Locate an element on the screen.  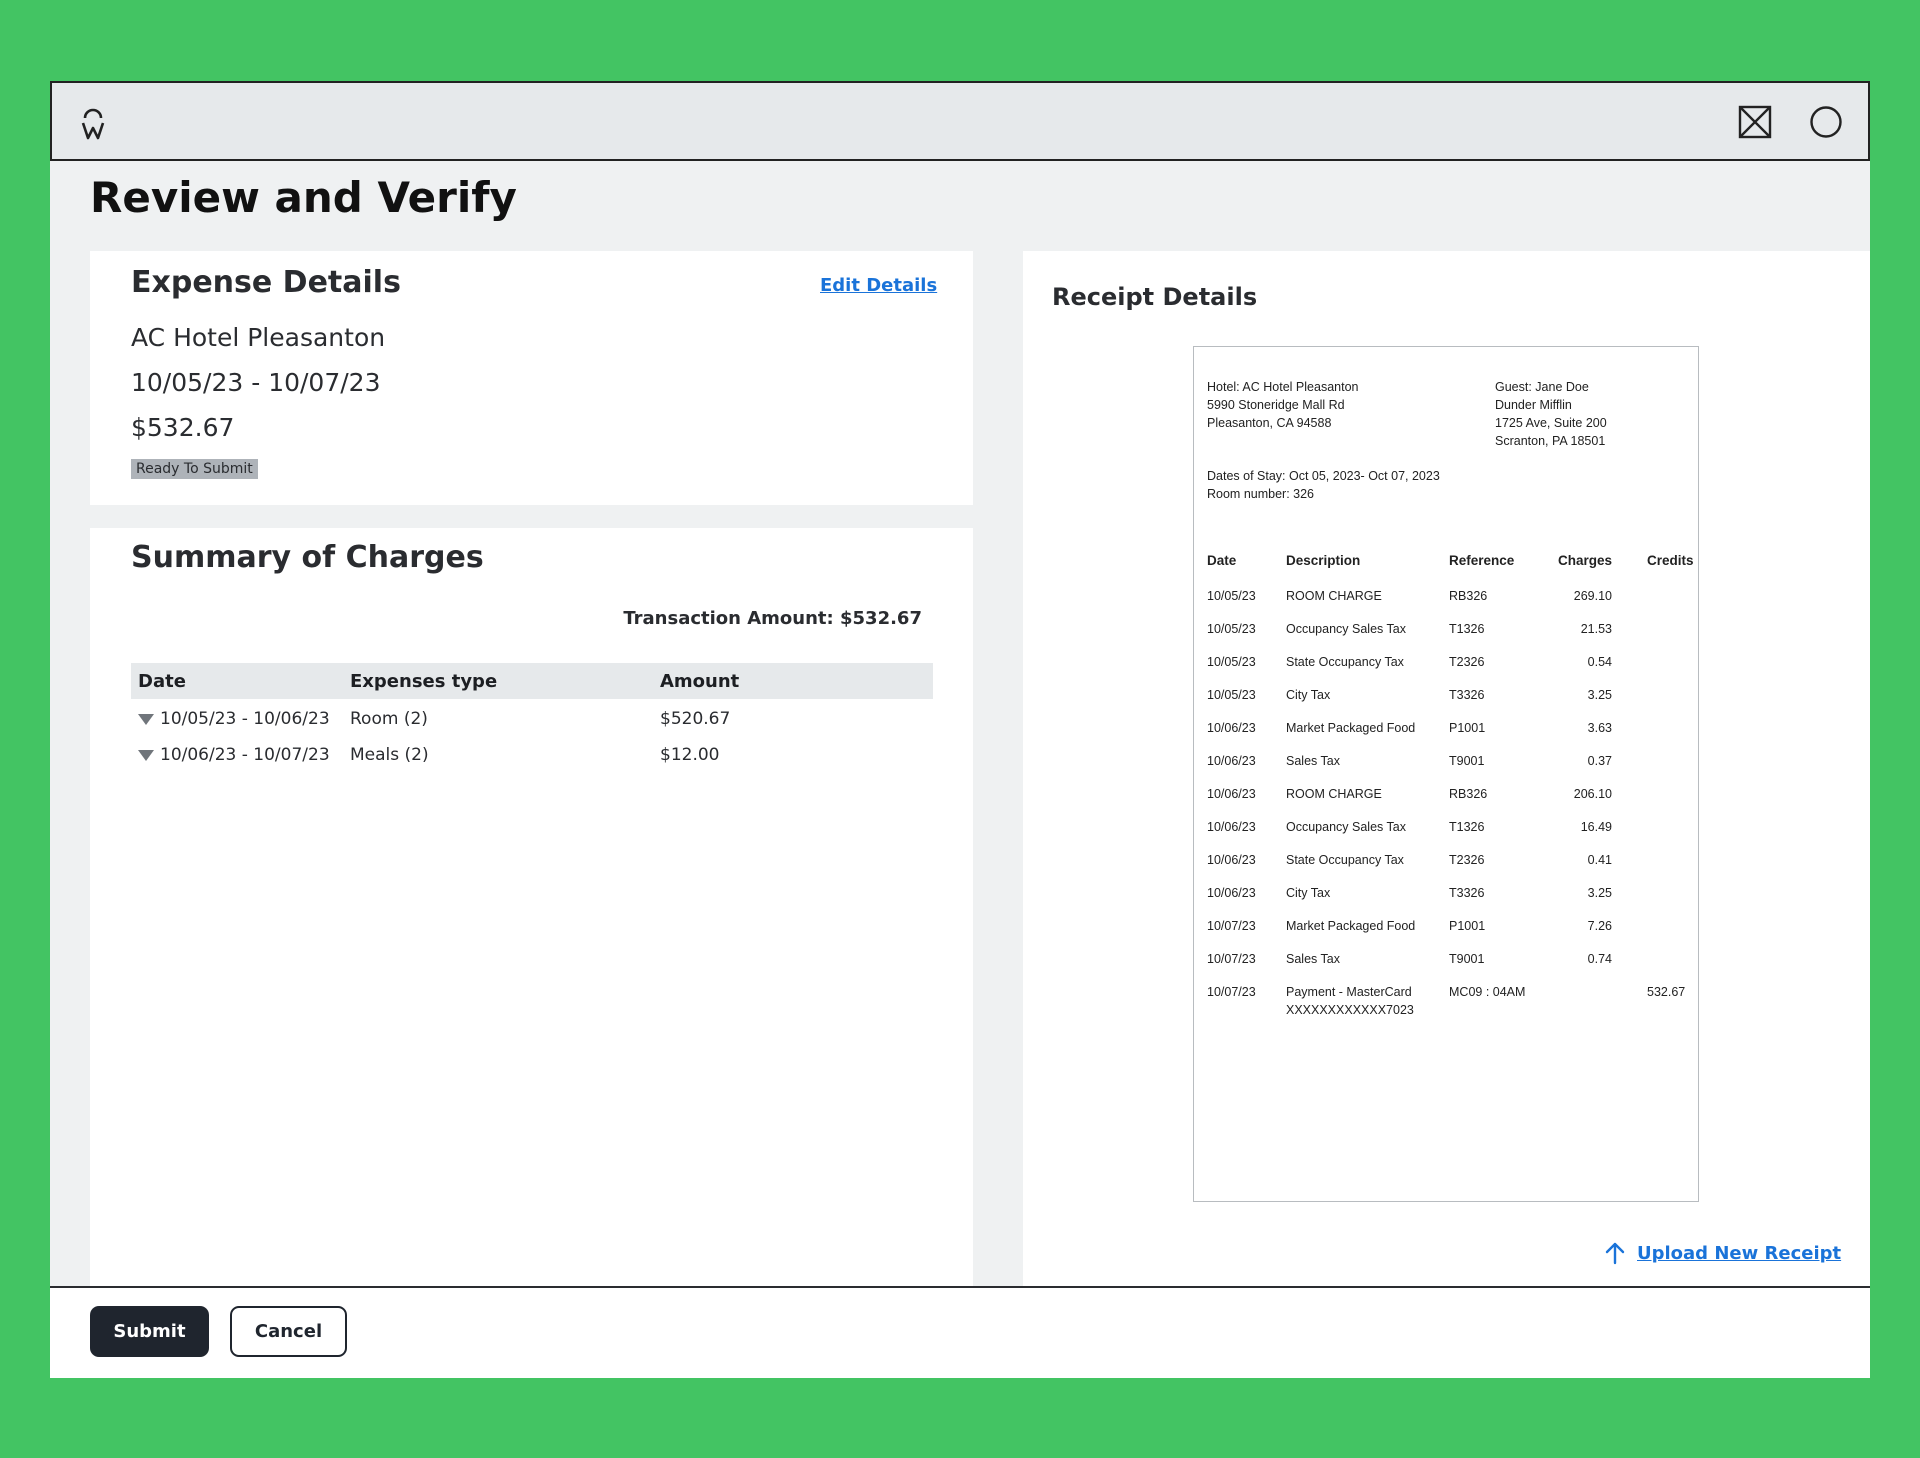
receipt-row: 10/05/23 Occupancy Sales Tax T1326 21.53 is located at coordinates (1447, 635).